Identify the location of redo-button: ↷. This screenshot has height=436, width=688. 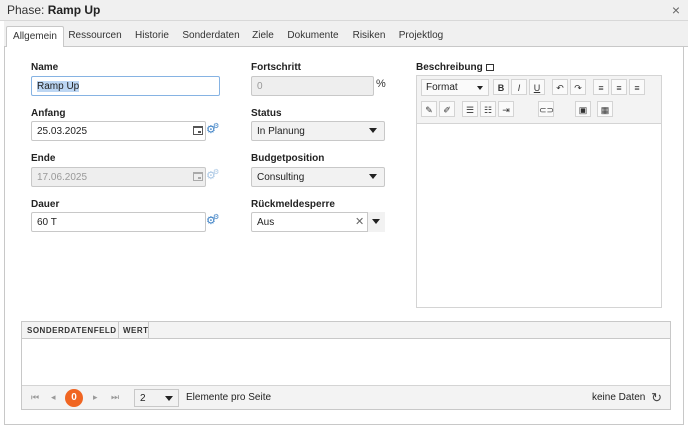
(578, 87).